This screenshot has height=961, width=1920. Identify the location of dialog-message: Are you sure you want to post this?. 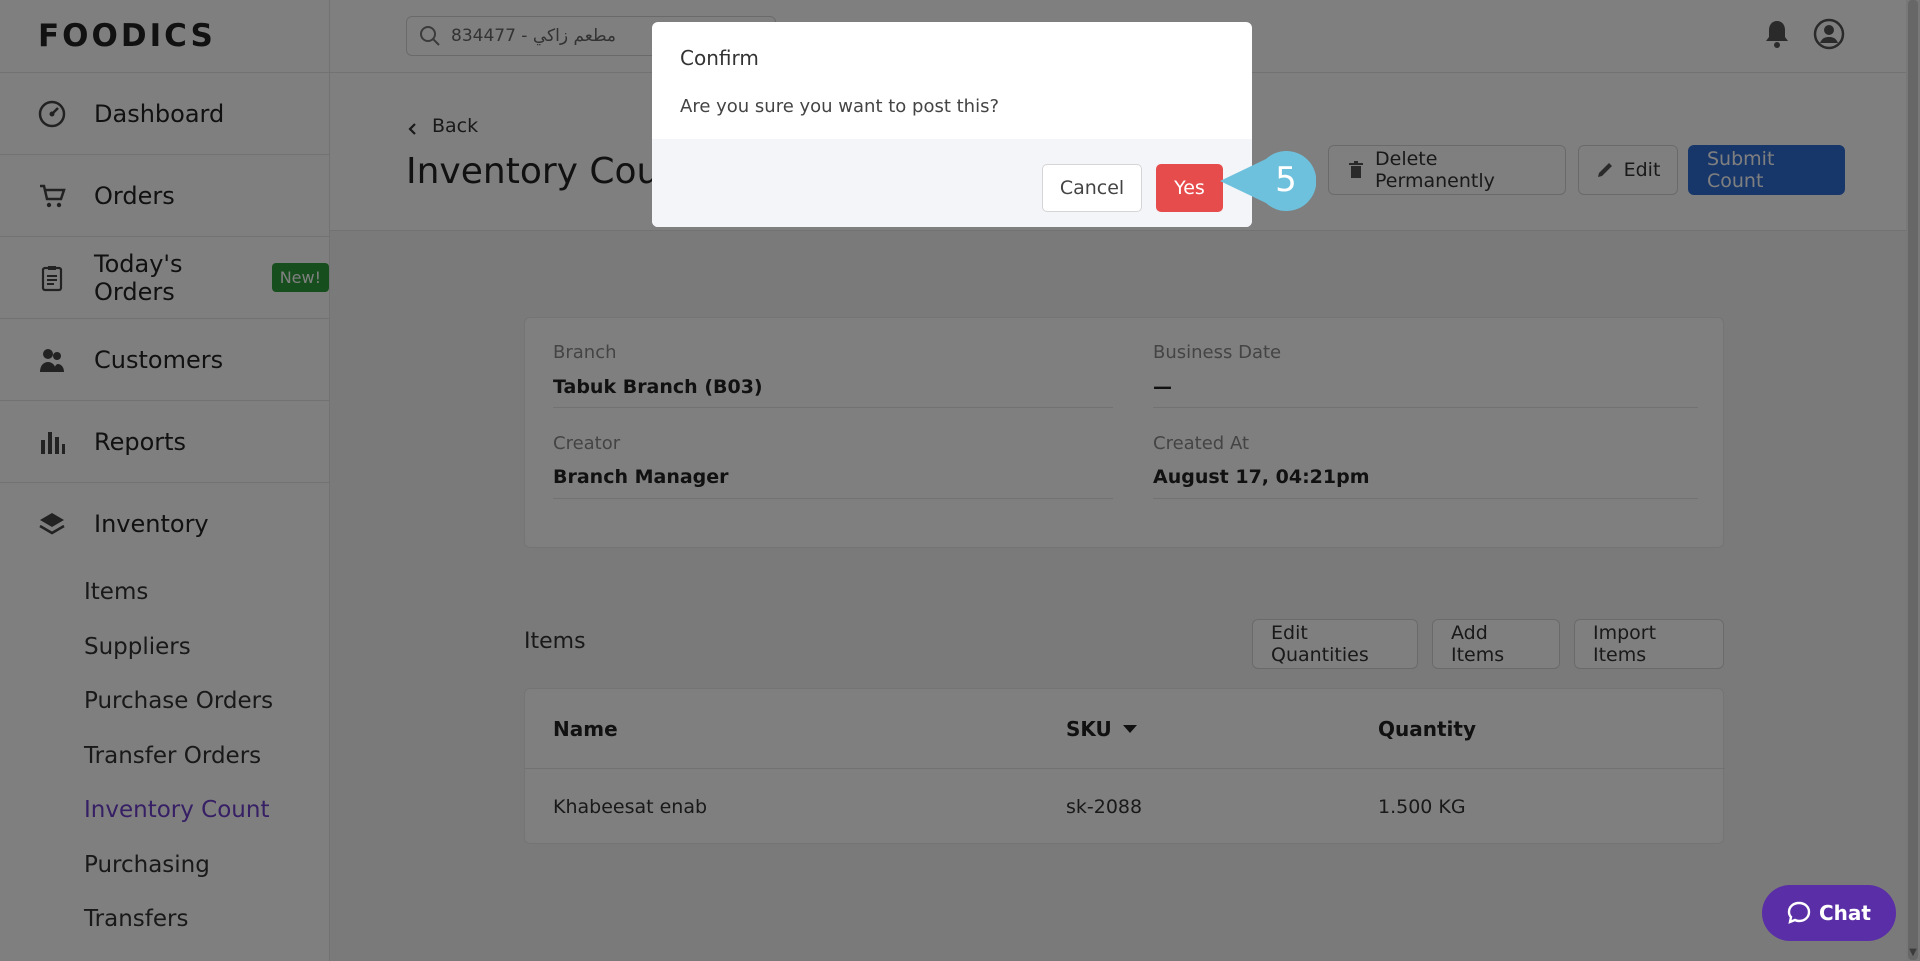
(840, 106).